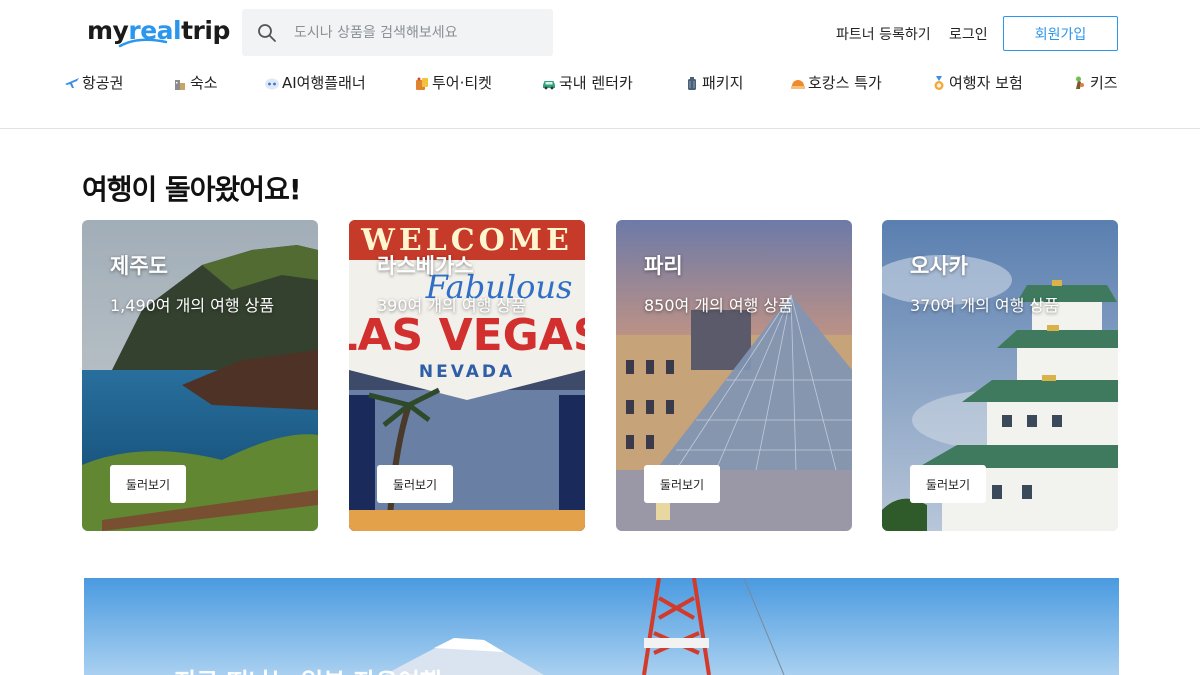 The width and height of the screenshot is (1200, 675). I want to click on card-product-count: 390여 개의 여행 상품, so click(451, 305).